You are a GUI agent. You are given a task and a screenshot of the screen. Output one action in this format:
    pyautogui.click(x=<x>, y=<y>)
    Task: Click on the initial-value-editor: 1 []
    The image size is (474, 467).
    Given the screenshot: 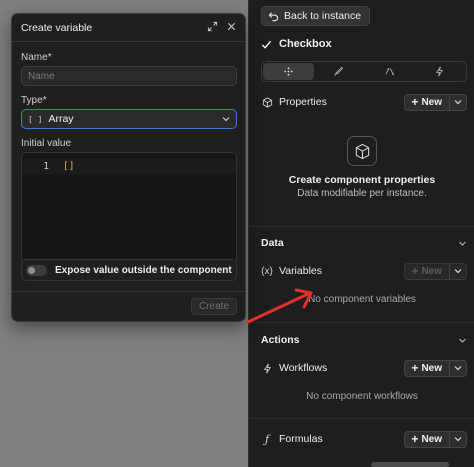 What is the action you would take?
    pyautogui.click(x=129, y=208)
    